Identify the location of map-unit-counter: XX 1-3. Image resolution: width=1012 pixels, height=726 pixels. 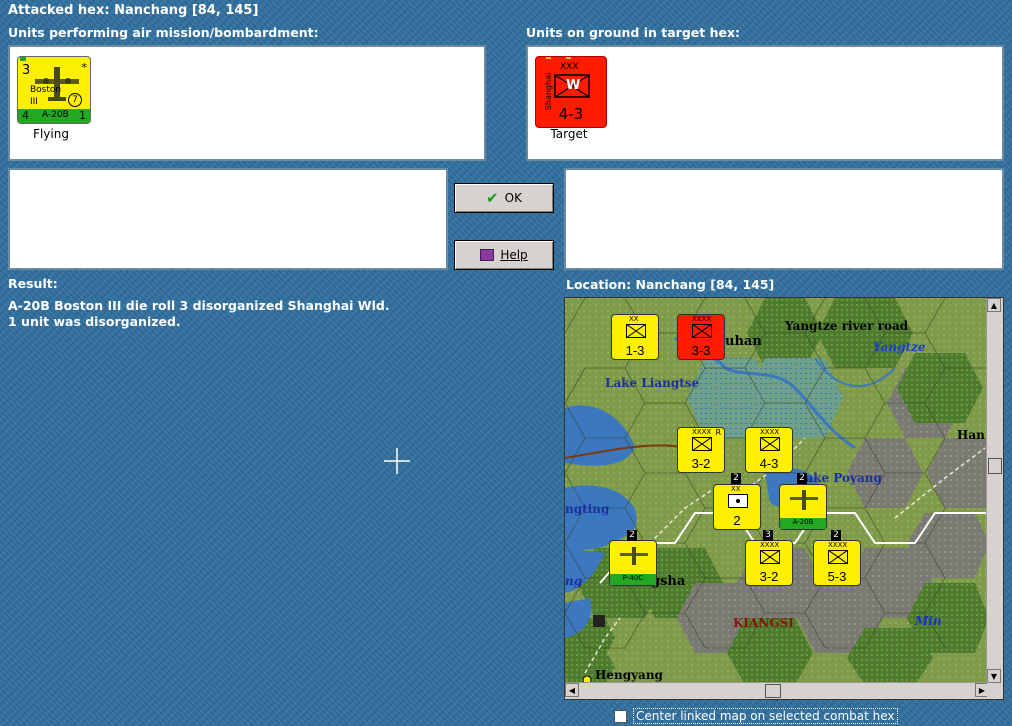
(635, 337).